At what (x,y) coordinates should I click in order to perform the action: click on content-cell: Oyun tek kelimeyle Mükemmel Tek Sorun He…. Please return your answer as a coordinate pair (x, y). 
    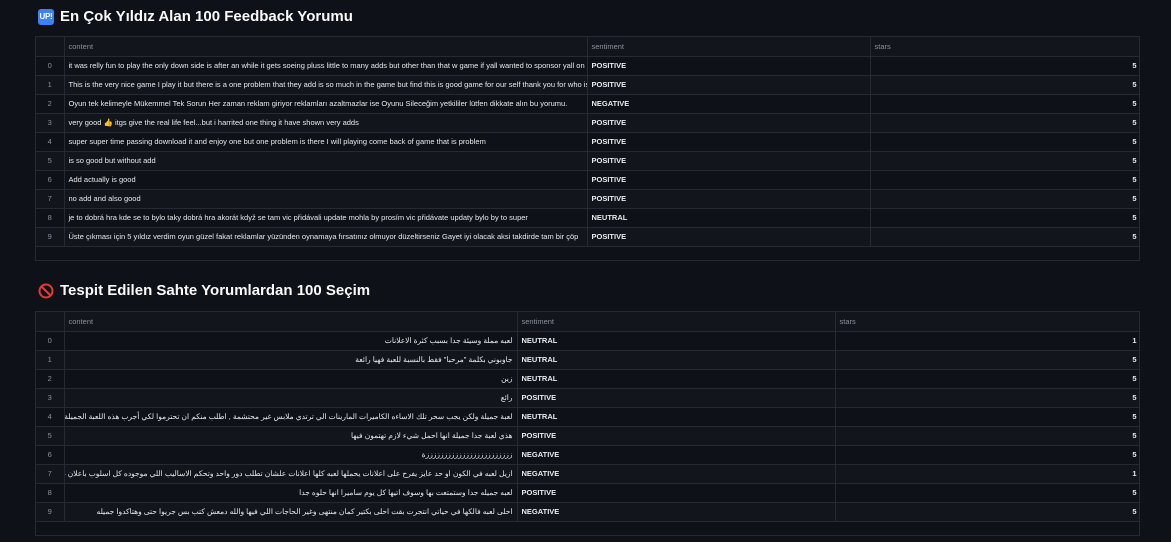
    Looking at the image, I should click on (326, 104).